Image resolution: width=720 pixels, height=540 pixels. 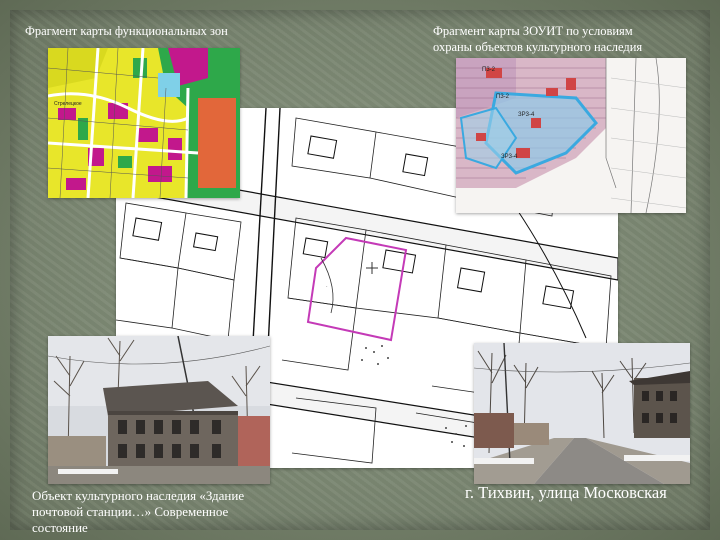 What do you see at coordinates (509, 157) in the screenshot?
I see `zouit-label-4: ЗР3-4` at bounding box center [509, 157].